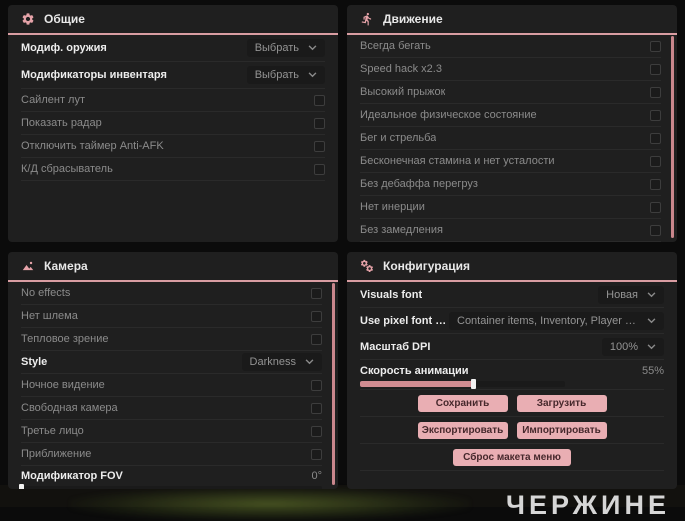 Image resolution: width=685 pixels, height=521 pixels. Describe the element at coordinates (401, 230) in the screenshot. I see `row-label: Без замедления` at that location.